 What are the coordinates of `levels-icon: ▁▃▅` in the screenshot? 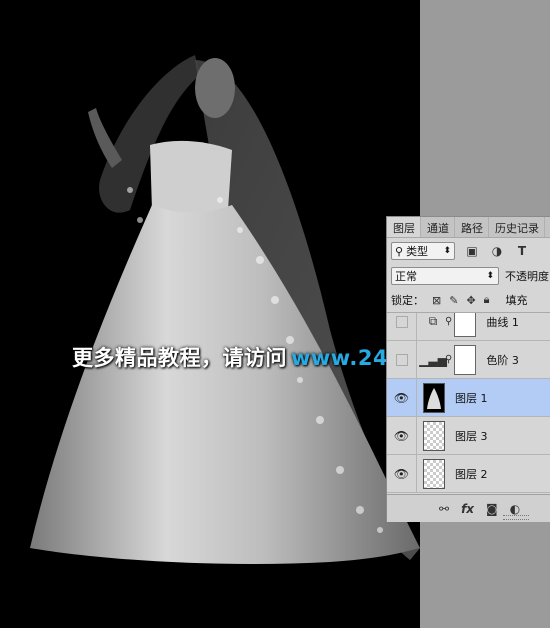 It's located at (433, 359).